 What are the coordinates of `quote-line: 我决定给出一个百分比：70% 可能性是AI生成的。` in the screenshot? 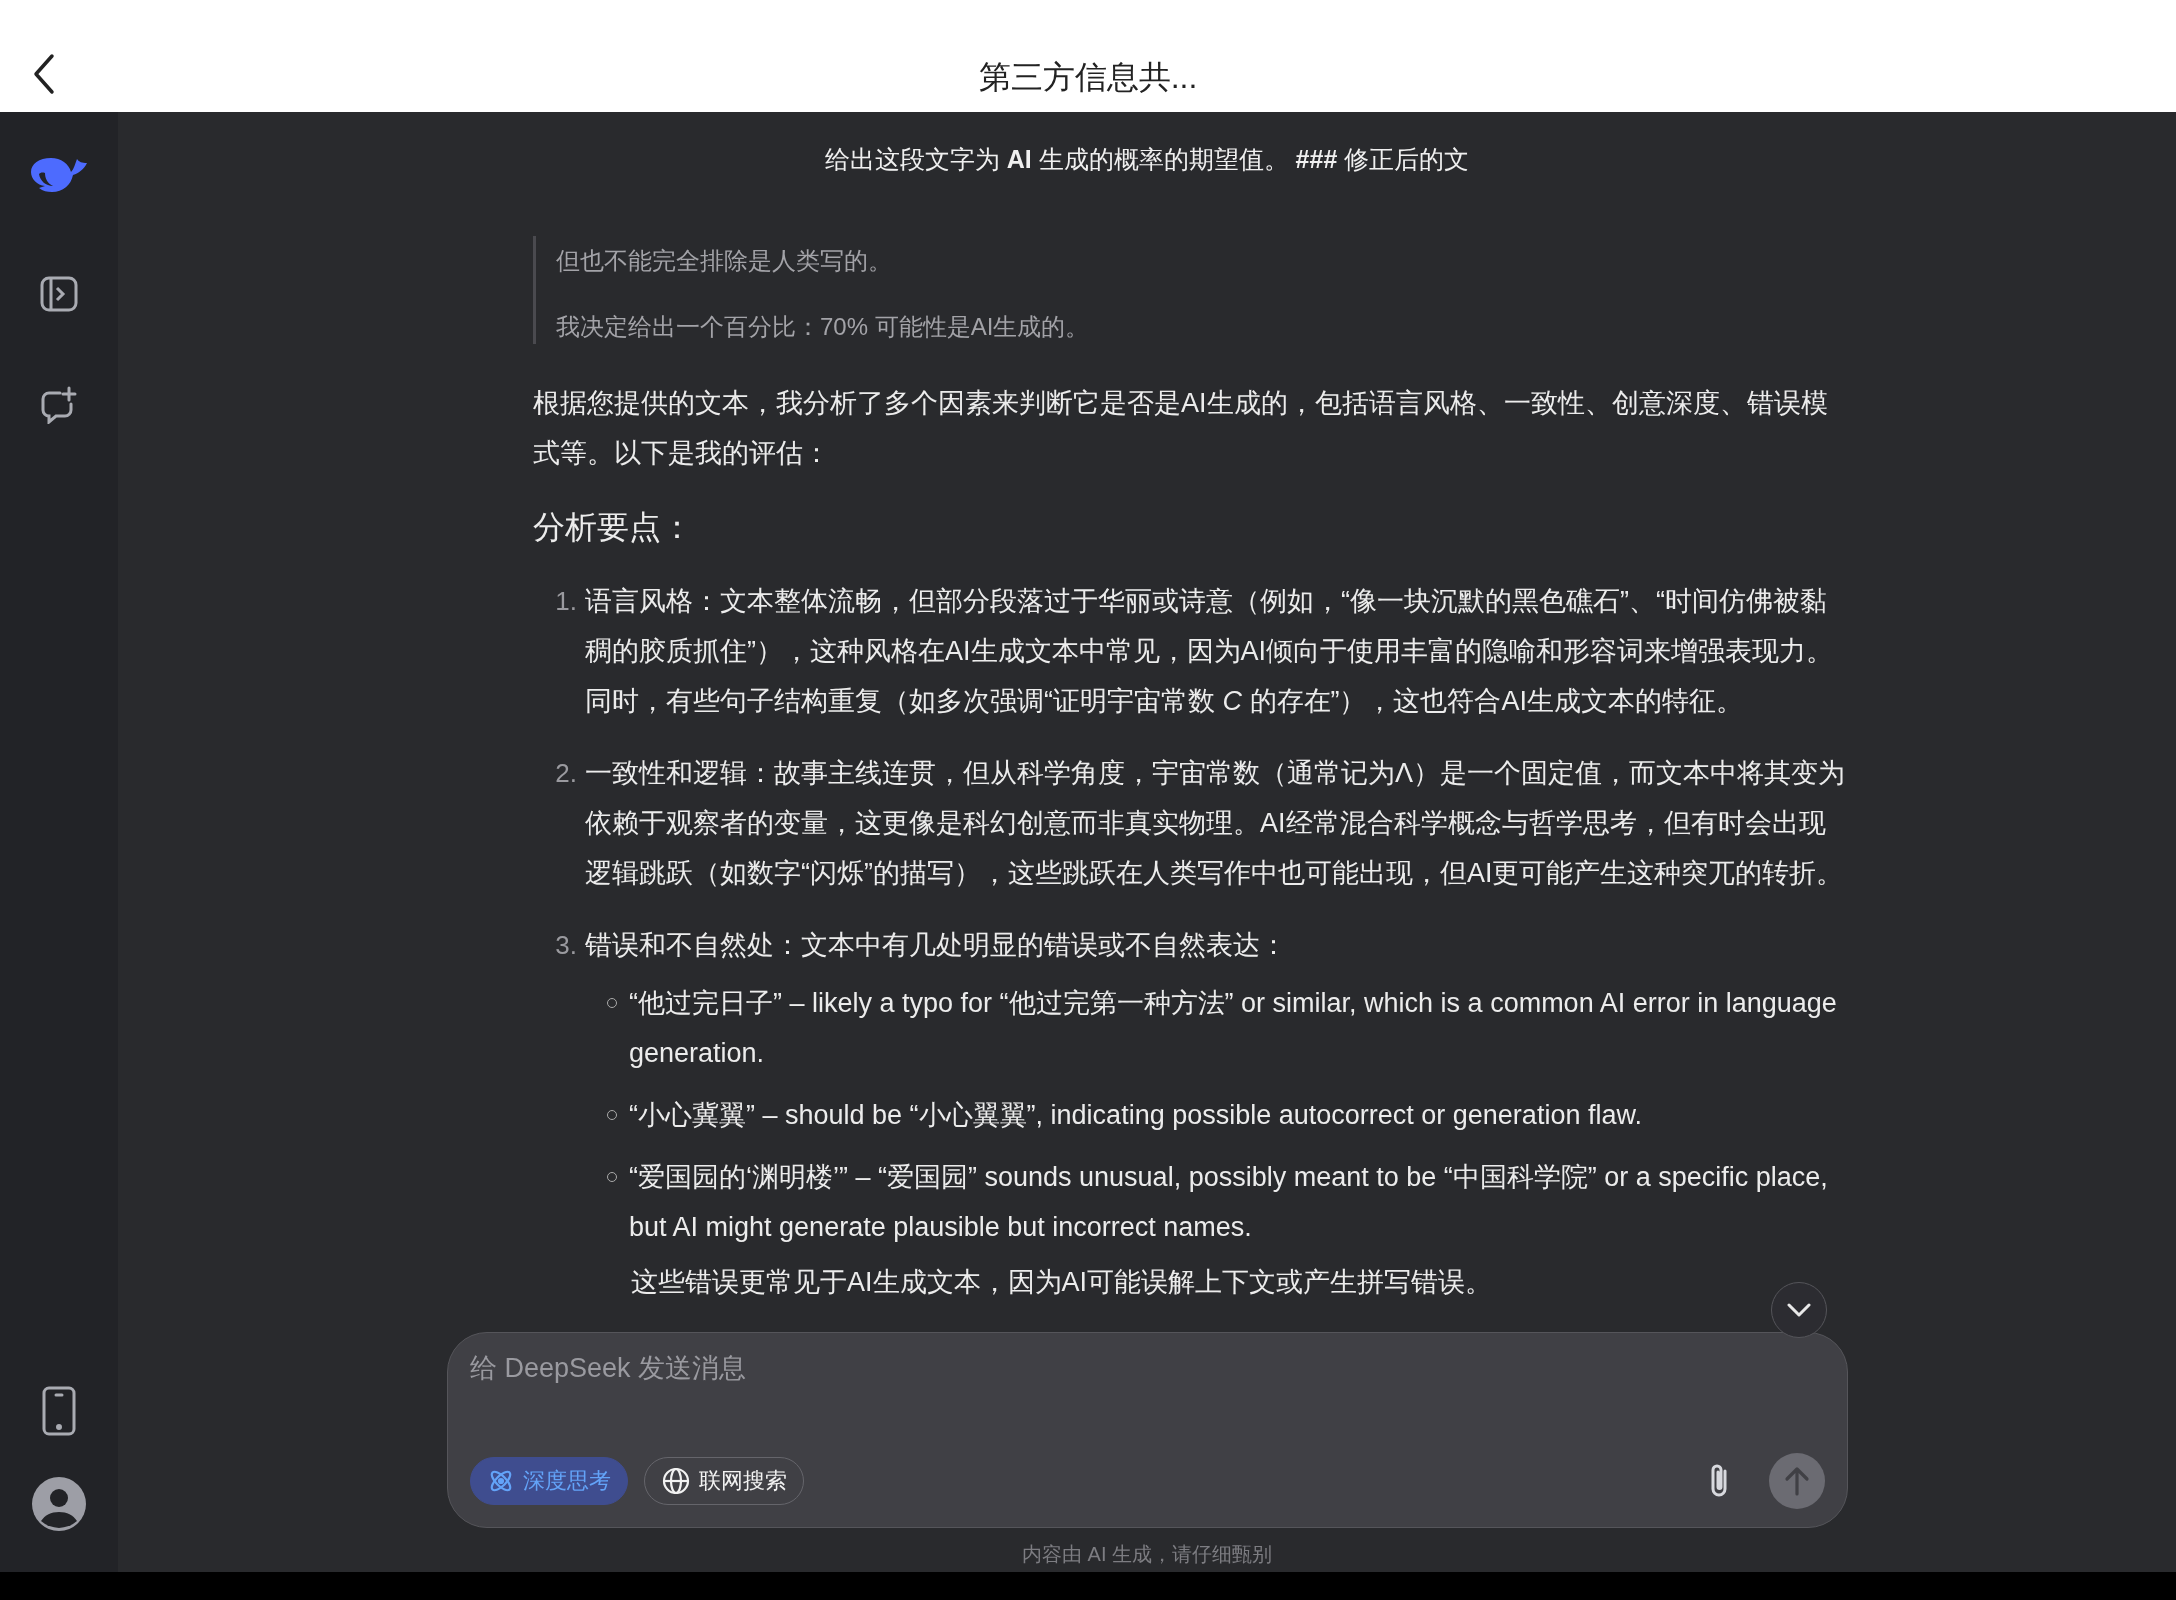 It's located at (823, 327).